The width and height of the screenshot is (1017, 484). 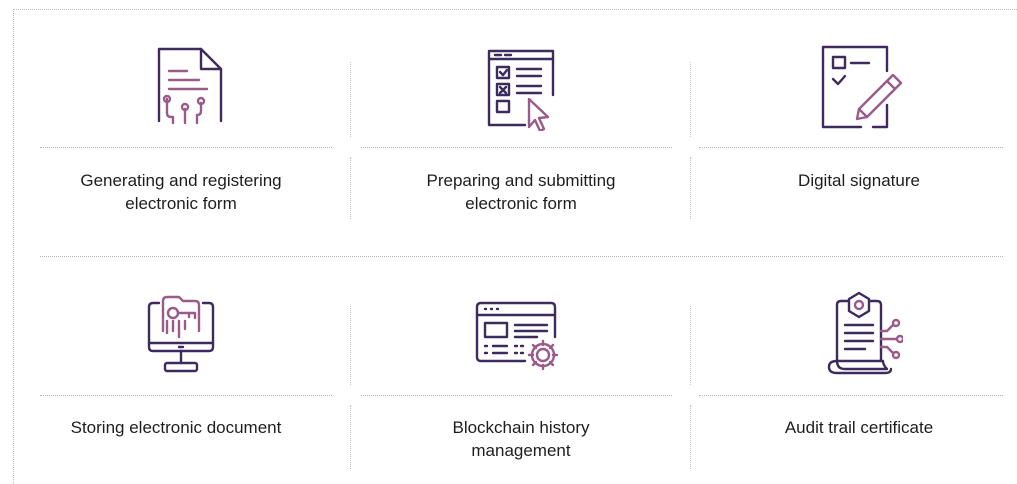 What do you see at coordinates (176, 427) in the screenshot?
I see `feature-label: Storing electronic document` at bounding box center [176, 427].